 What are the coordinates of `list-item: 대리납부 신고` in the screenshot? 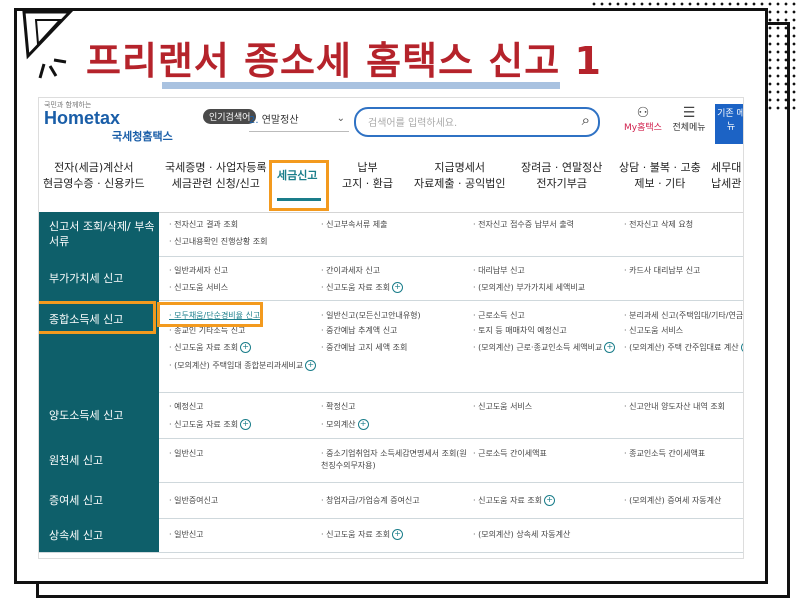 It's located at (499, 270).